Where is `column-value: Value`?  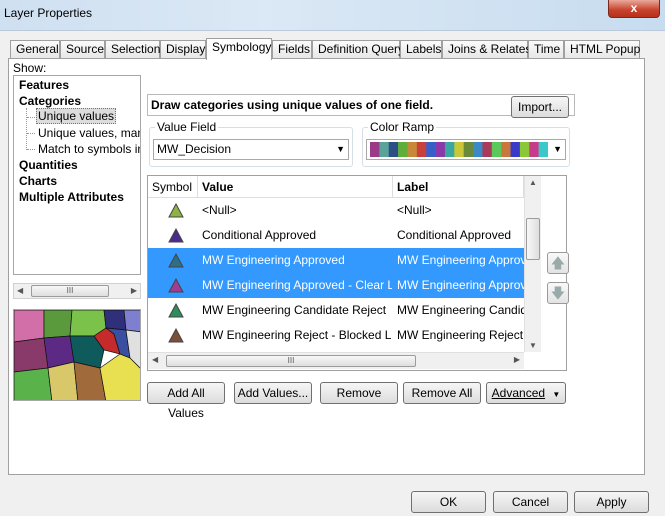
column-value: Value is located at coordinates (295, 187).